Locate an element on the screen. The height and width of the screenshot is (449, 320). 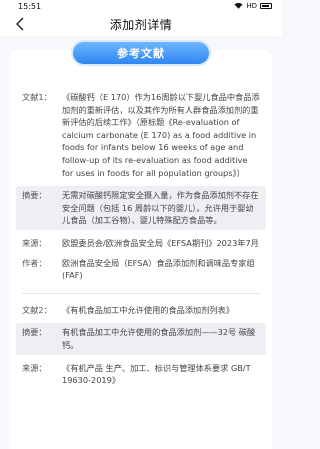
doc-label: 文献1： is located at coordinates (37, 97).